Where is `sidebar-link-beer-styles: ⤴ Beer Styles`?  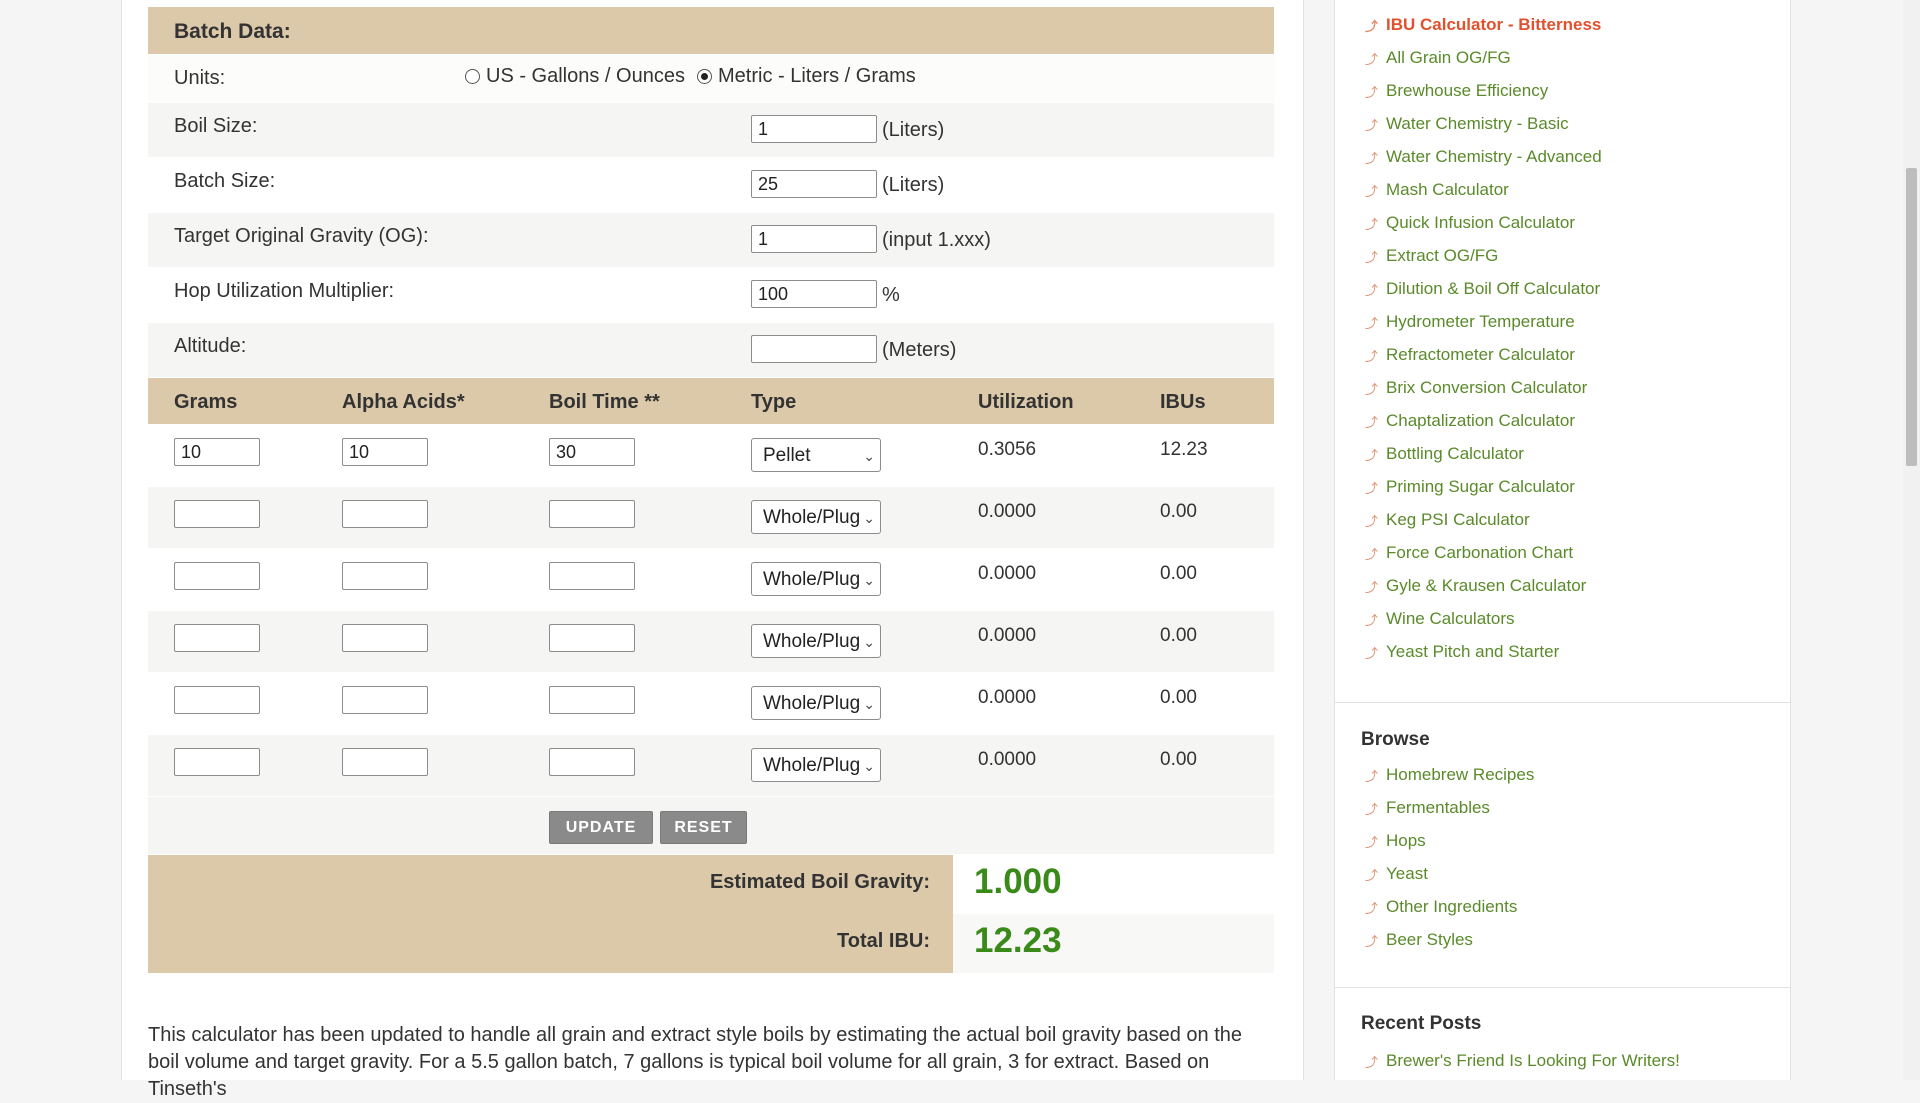 sidebar-link-beer-styles: ⤴ Beer Styles is located at coordinates (1449, 947).